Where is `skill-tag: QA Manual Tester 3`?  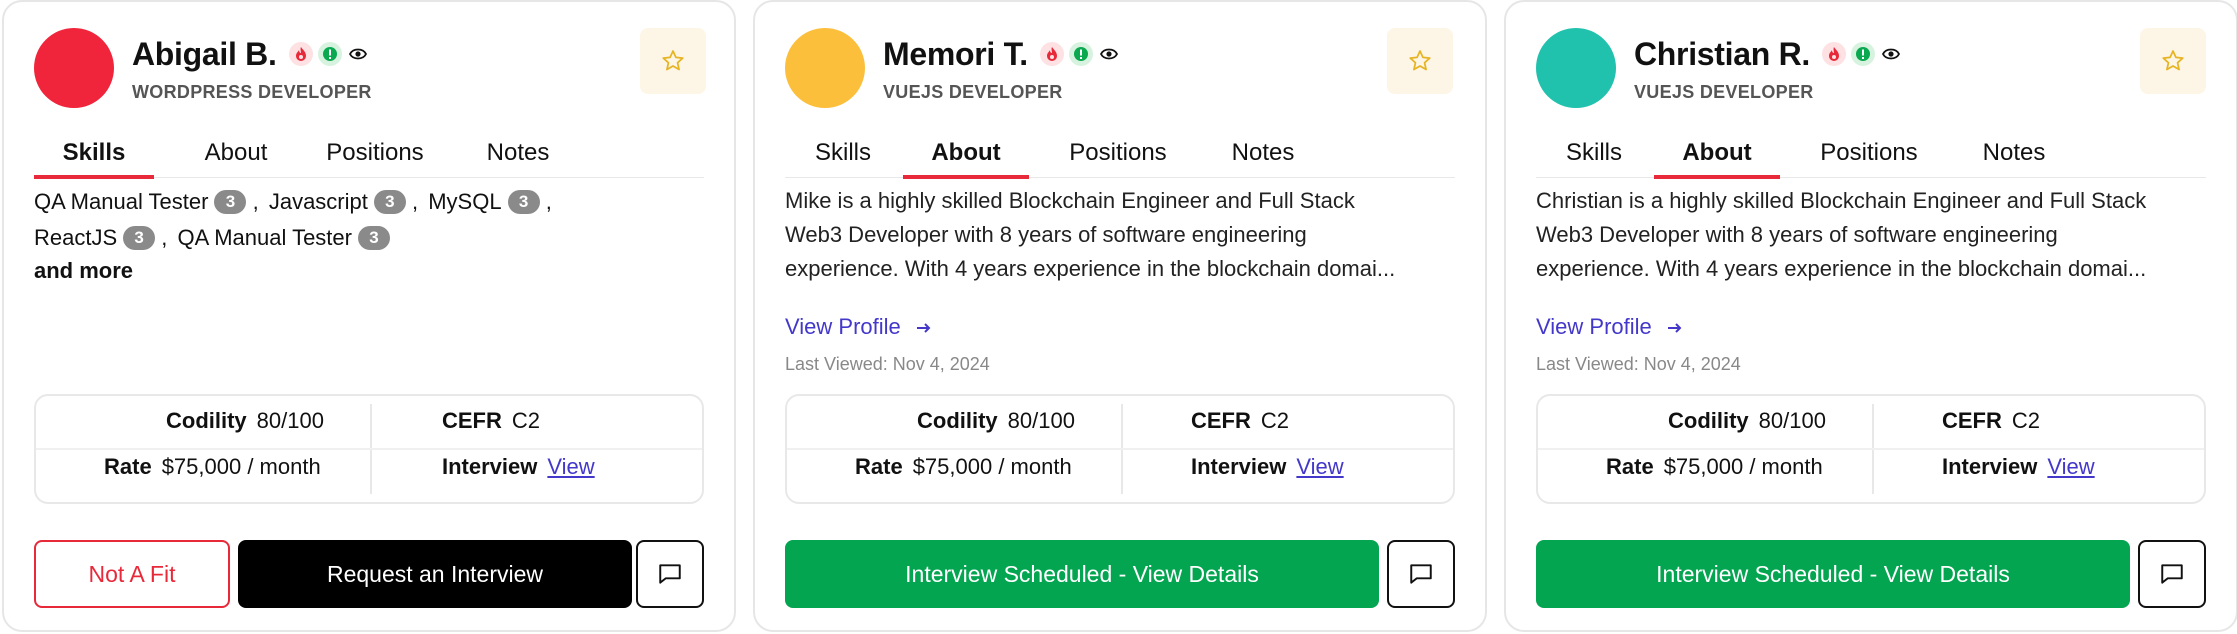
skill-tag: QA Manual Tester 3 is located at coordinates (284, 238).